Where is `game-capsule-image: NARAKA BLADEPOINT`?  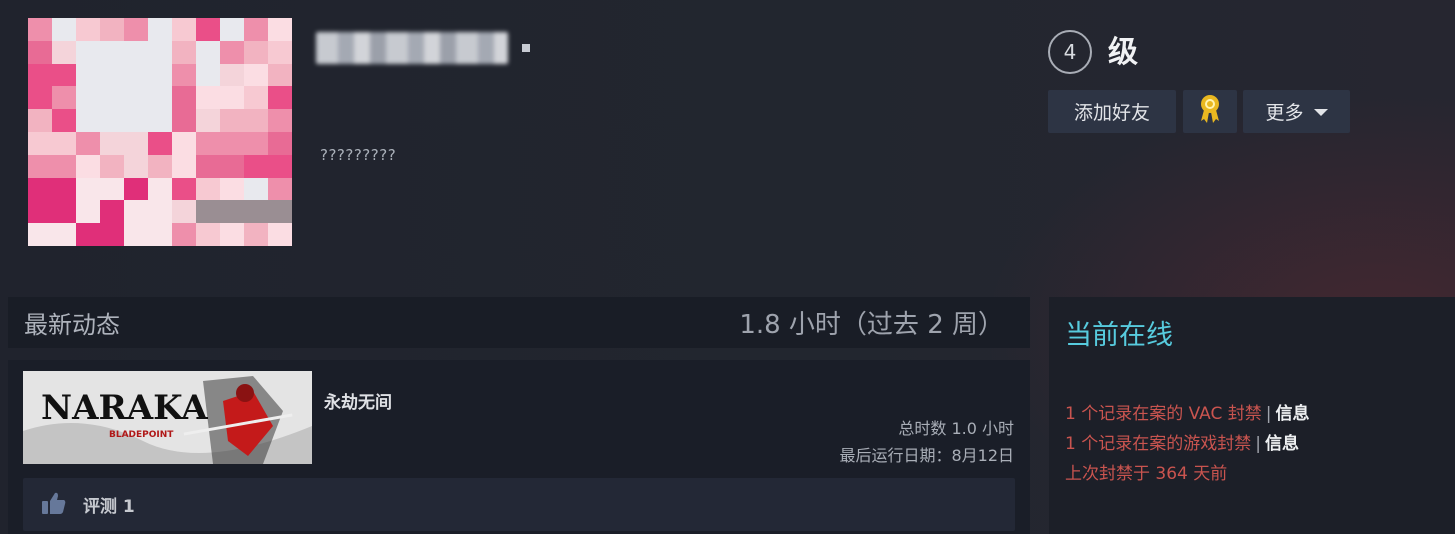 game-capsule-image: NARAKA BLADEPOINT is located at coordinates (167, 417).